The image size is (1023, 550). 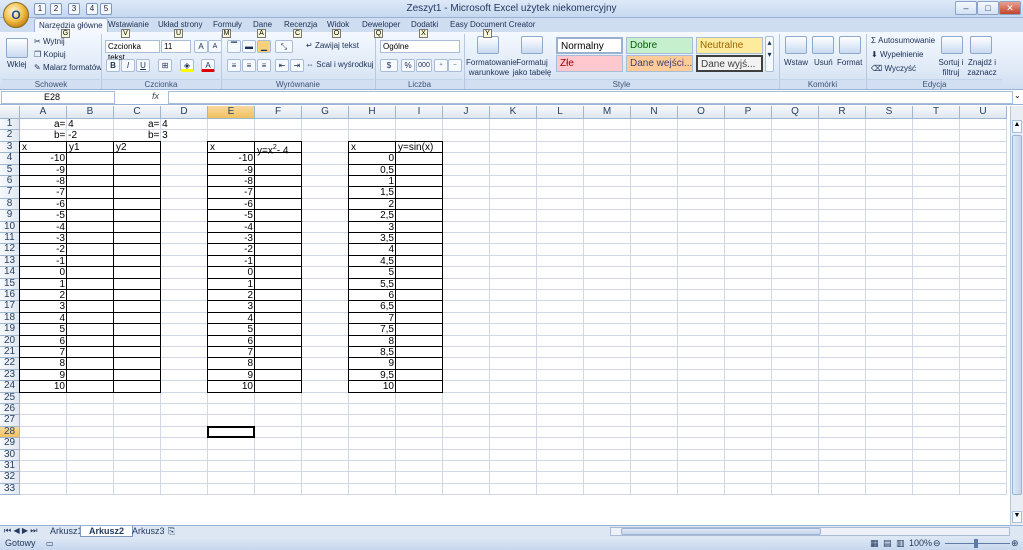 What do you see at coordinates (137, 112) in the screenshot?
I see `column-header-c: C` at bounding box center [137, 112].